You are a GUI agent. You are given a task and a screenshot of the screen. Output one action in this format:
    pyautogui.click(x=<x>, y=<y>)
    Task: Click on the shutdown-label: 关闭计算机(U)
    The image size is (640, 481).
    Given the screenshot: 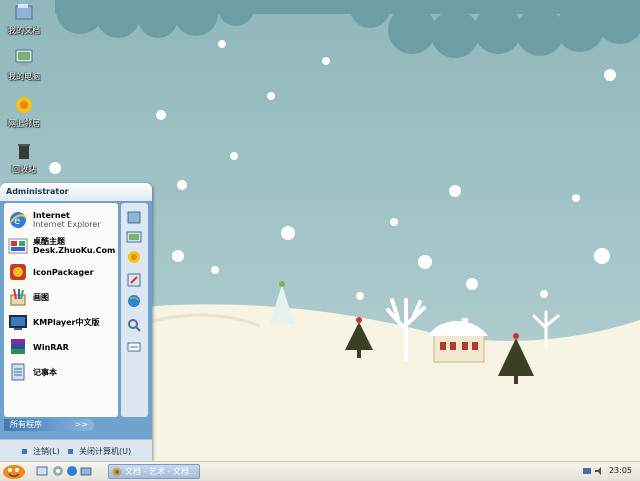 What is the action you would take?
    pyautogui.click(x=105, y=451)
    